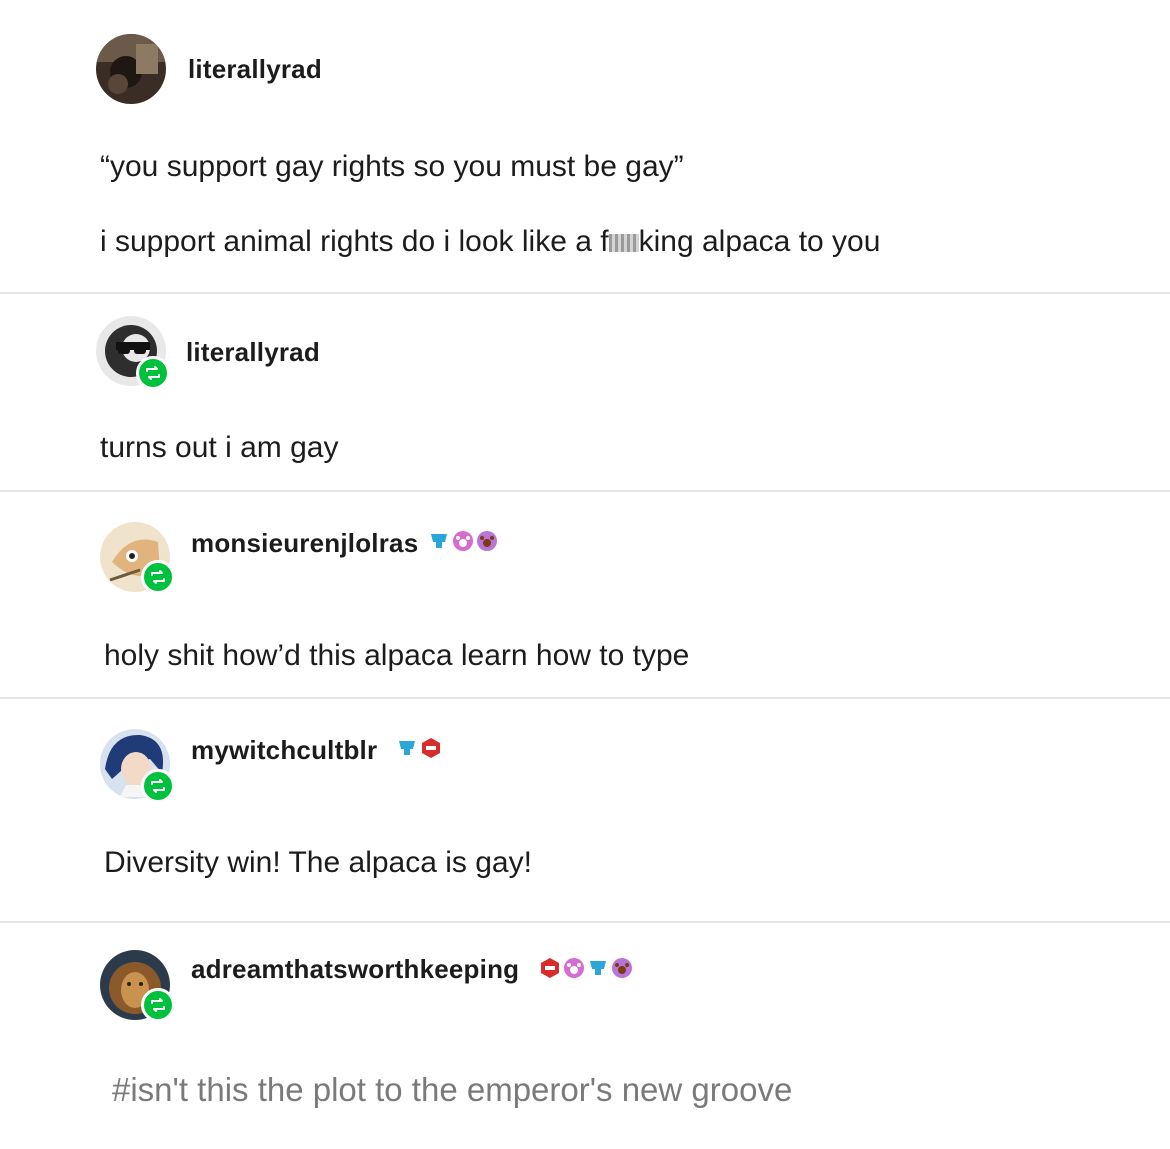 The image size is (1170, 1149). What do you see at coordinates (759, 241) in the screenshot?
I see `post-text-line-2-end: king alpaca to you` at bounding box center [759, 241].